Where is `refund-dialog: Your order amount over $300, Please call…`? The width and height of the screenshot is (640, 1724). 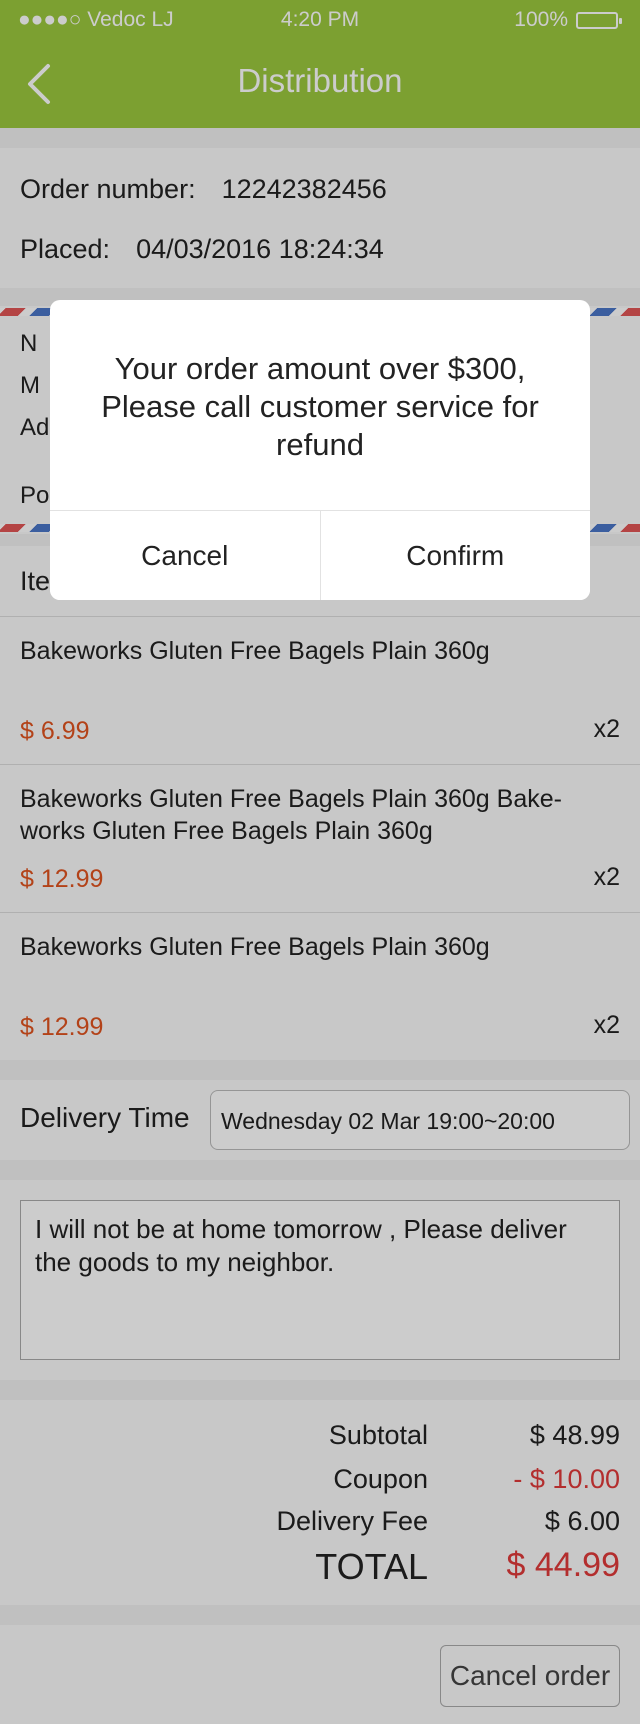 refund-dialog: Your order amount over $300, Please call… is located at coordinates (320, 450).